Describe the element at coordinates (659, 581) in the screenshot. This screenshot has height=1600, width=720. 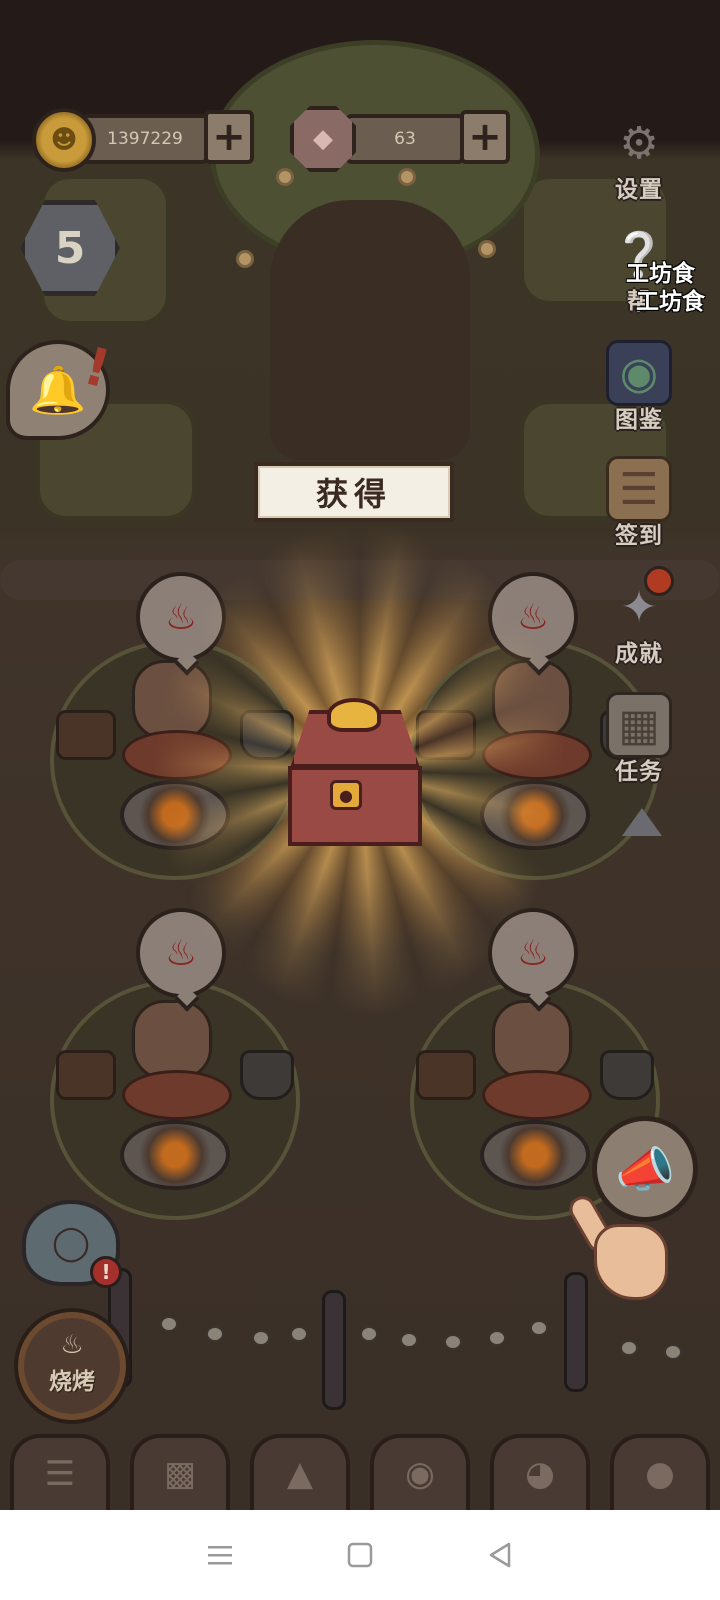
I see `notification-dot` at that location.